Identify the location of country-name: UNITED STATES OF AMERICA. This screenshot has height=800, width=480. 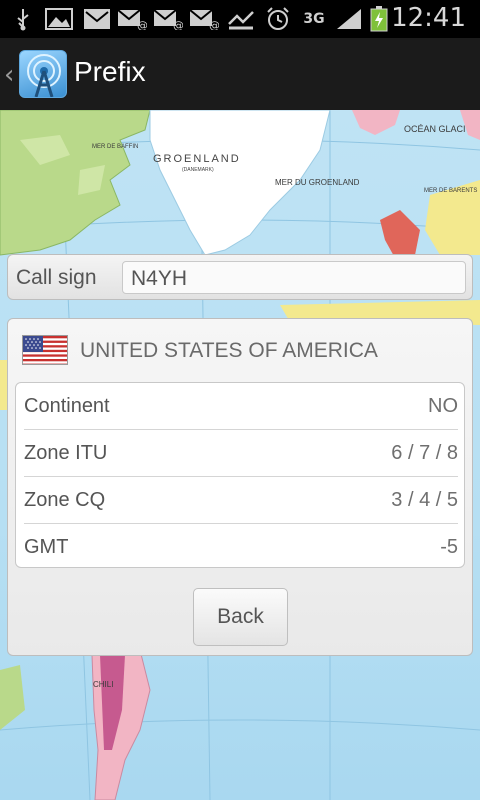
(229, 350).